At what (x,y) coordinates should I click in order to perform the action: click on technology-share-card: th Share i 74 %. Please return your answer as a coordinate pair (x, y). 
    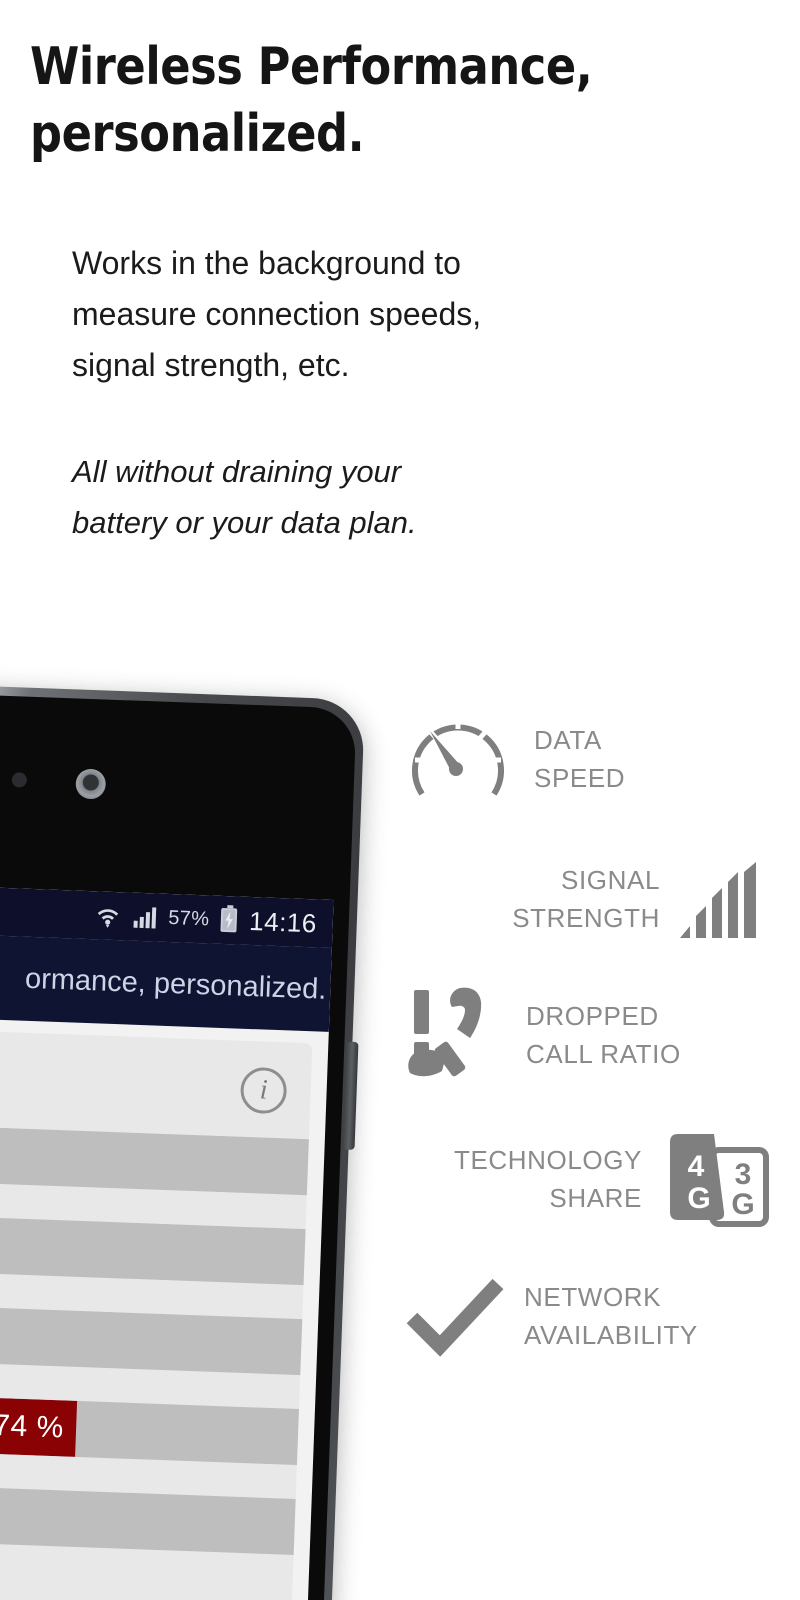
    Looking at the image, I should click on (156, 1311).